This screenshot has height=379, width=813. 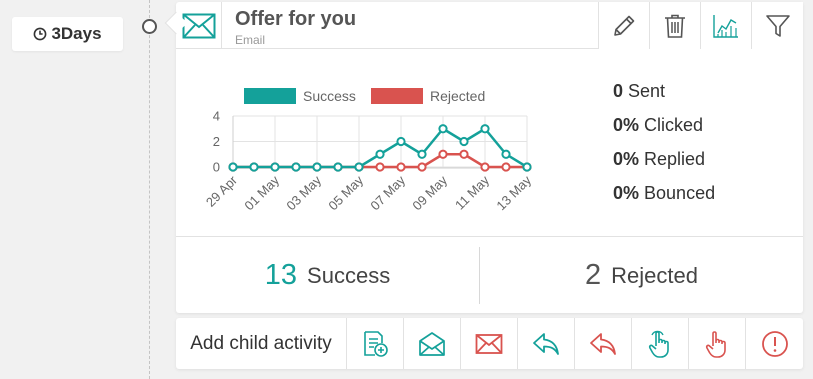 I want to click on not-clicked-button, so click(x=717, y=343).